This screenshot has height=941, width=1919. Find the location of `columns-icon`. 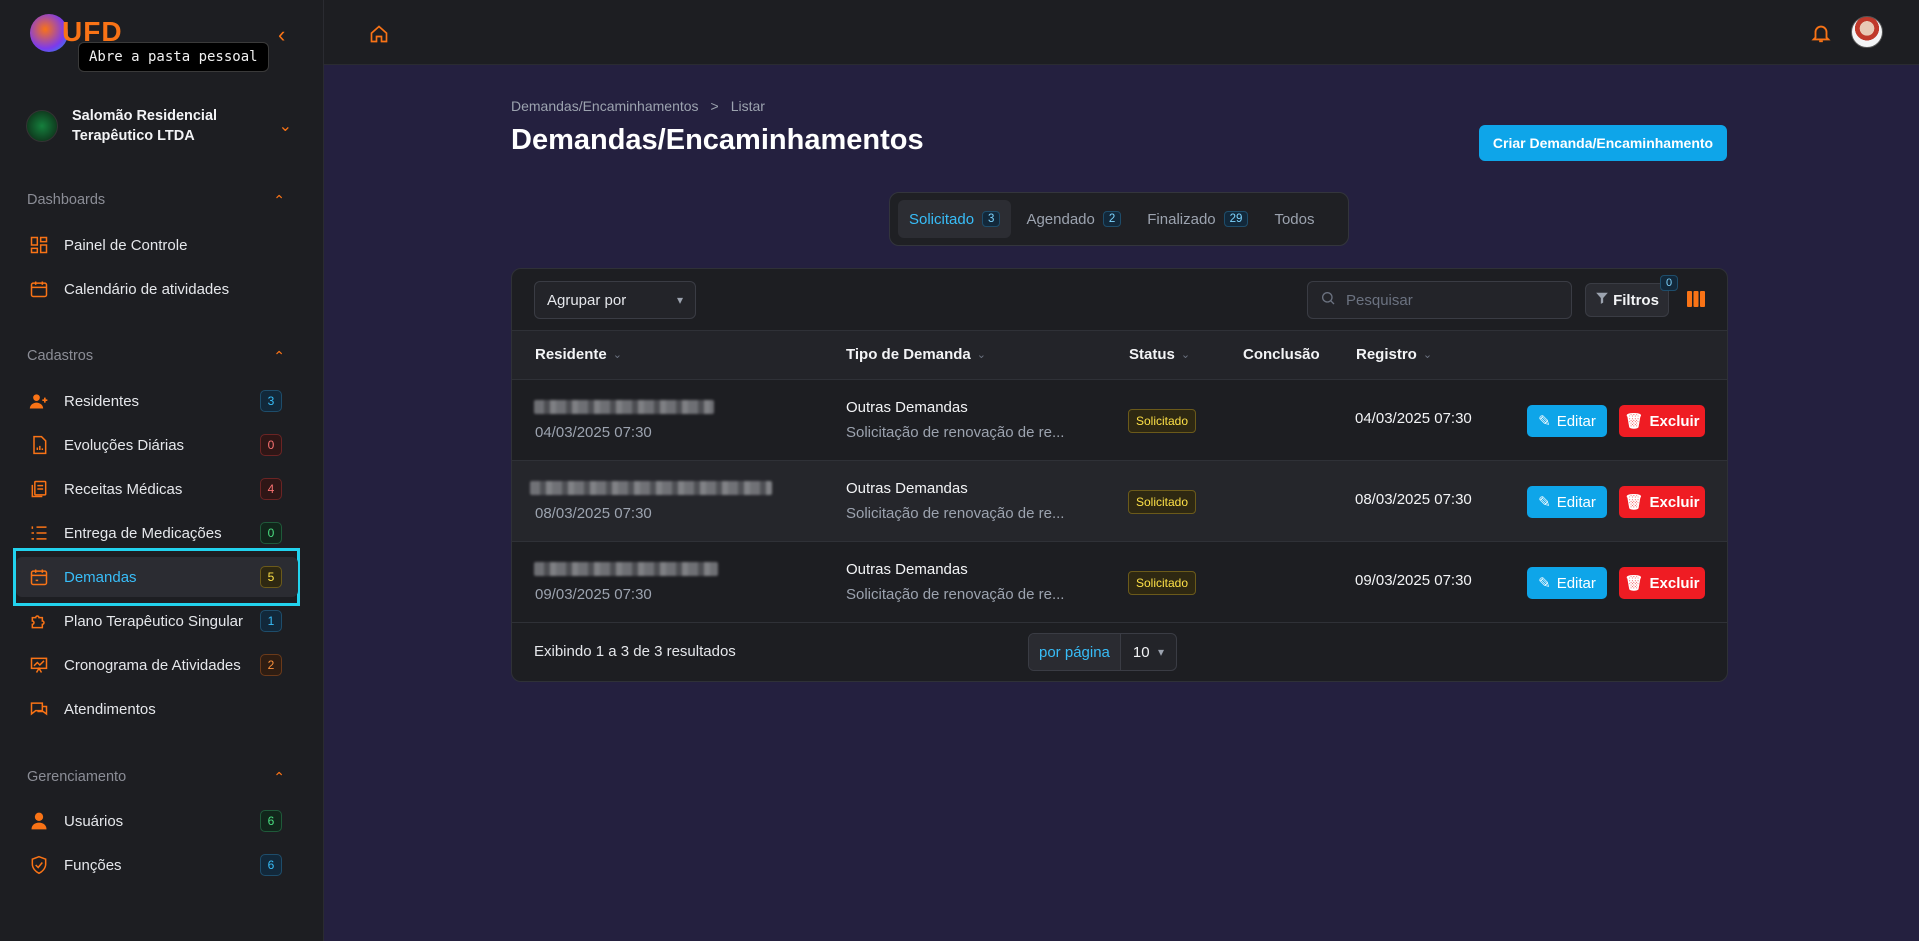

columns-icon is located at coordinates (1696, 301).